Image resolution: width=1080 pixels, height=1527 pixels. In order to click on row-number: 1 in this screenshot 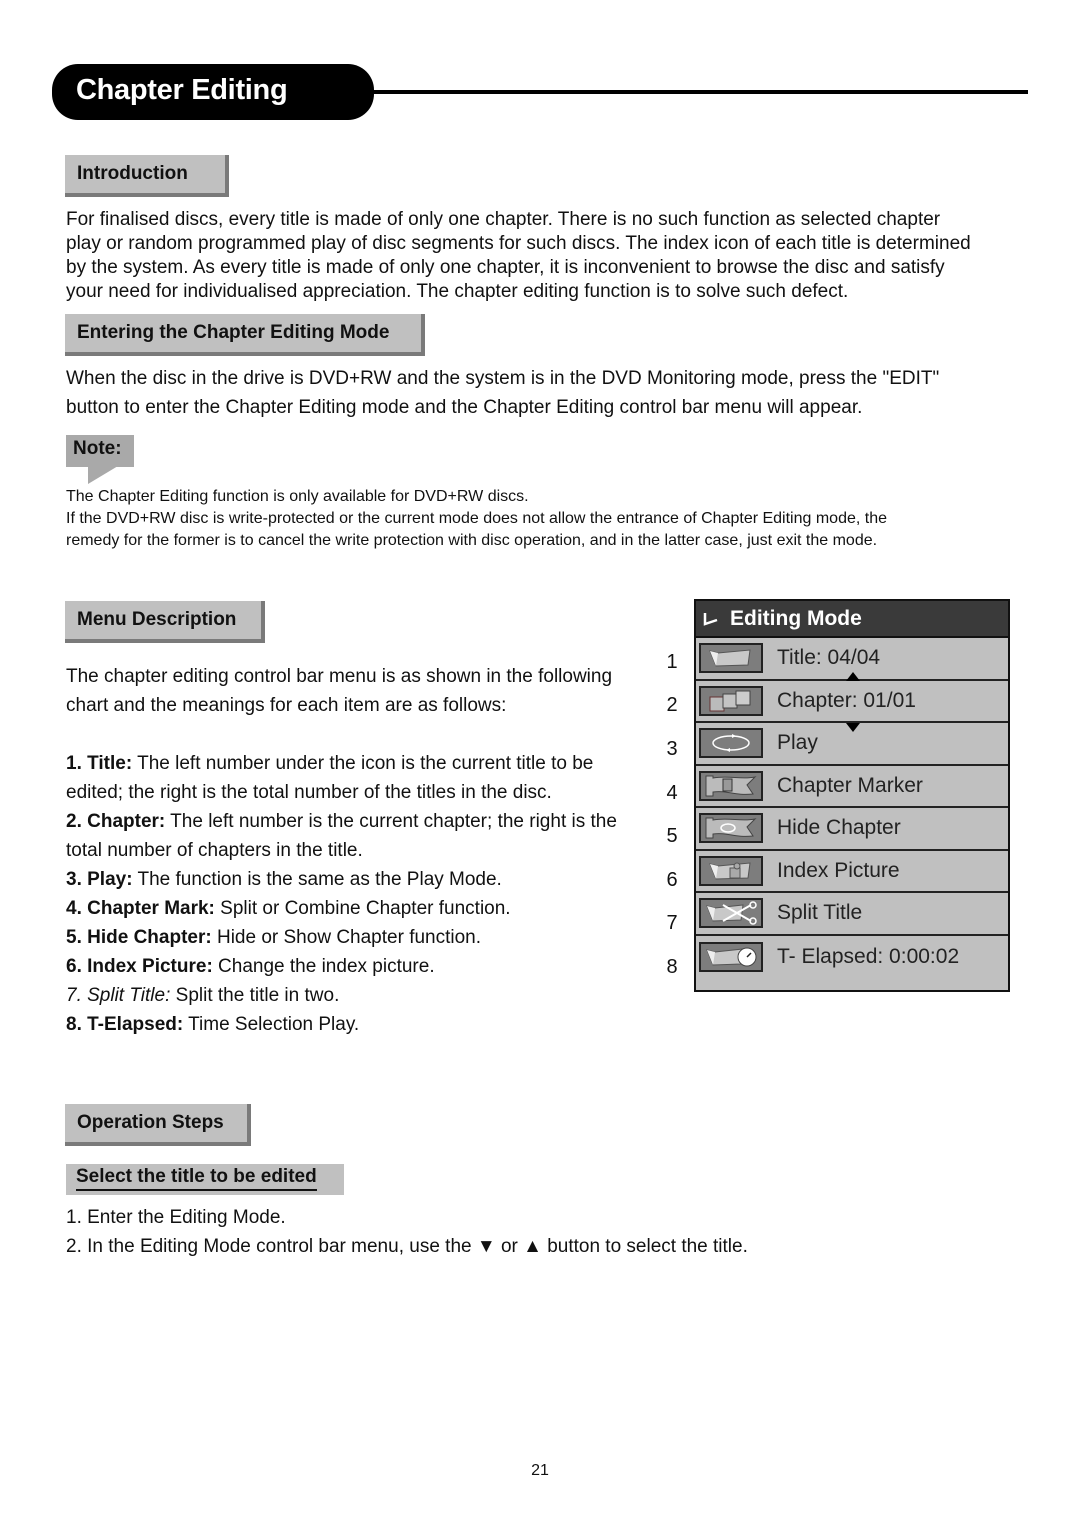, I will do `click(672, 662)`.